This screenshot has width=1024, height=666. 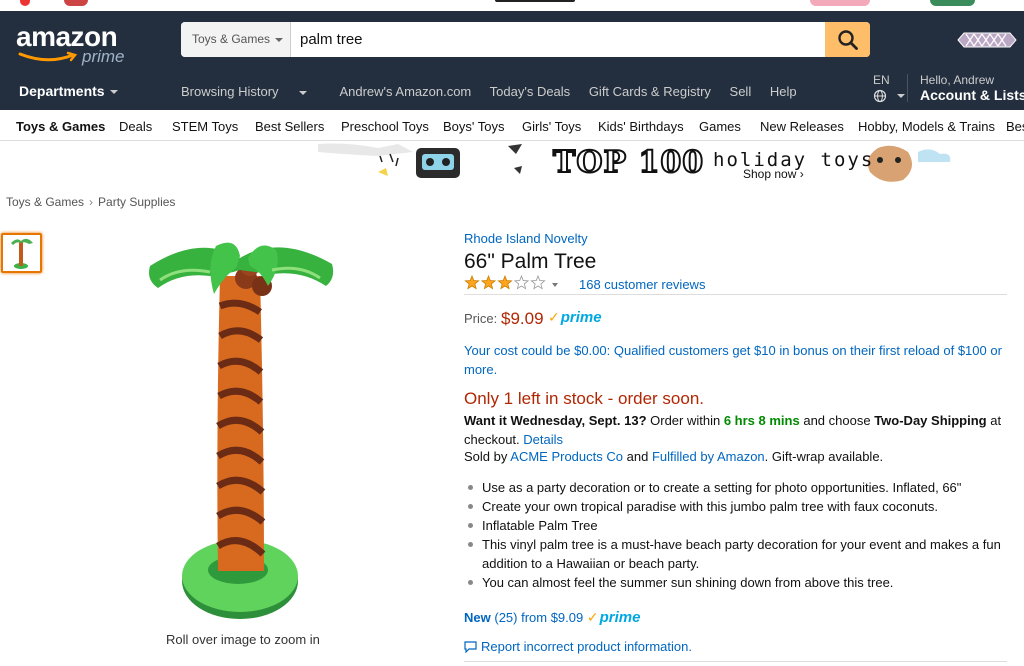 I want to click on delivery-date: Want it Wednesday, Sept. 13?, so click(x=555, y=420).